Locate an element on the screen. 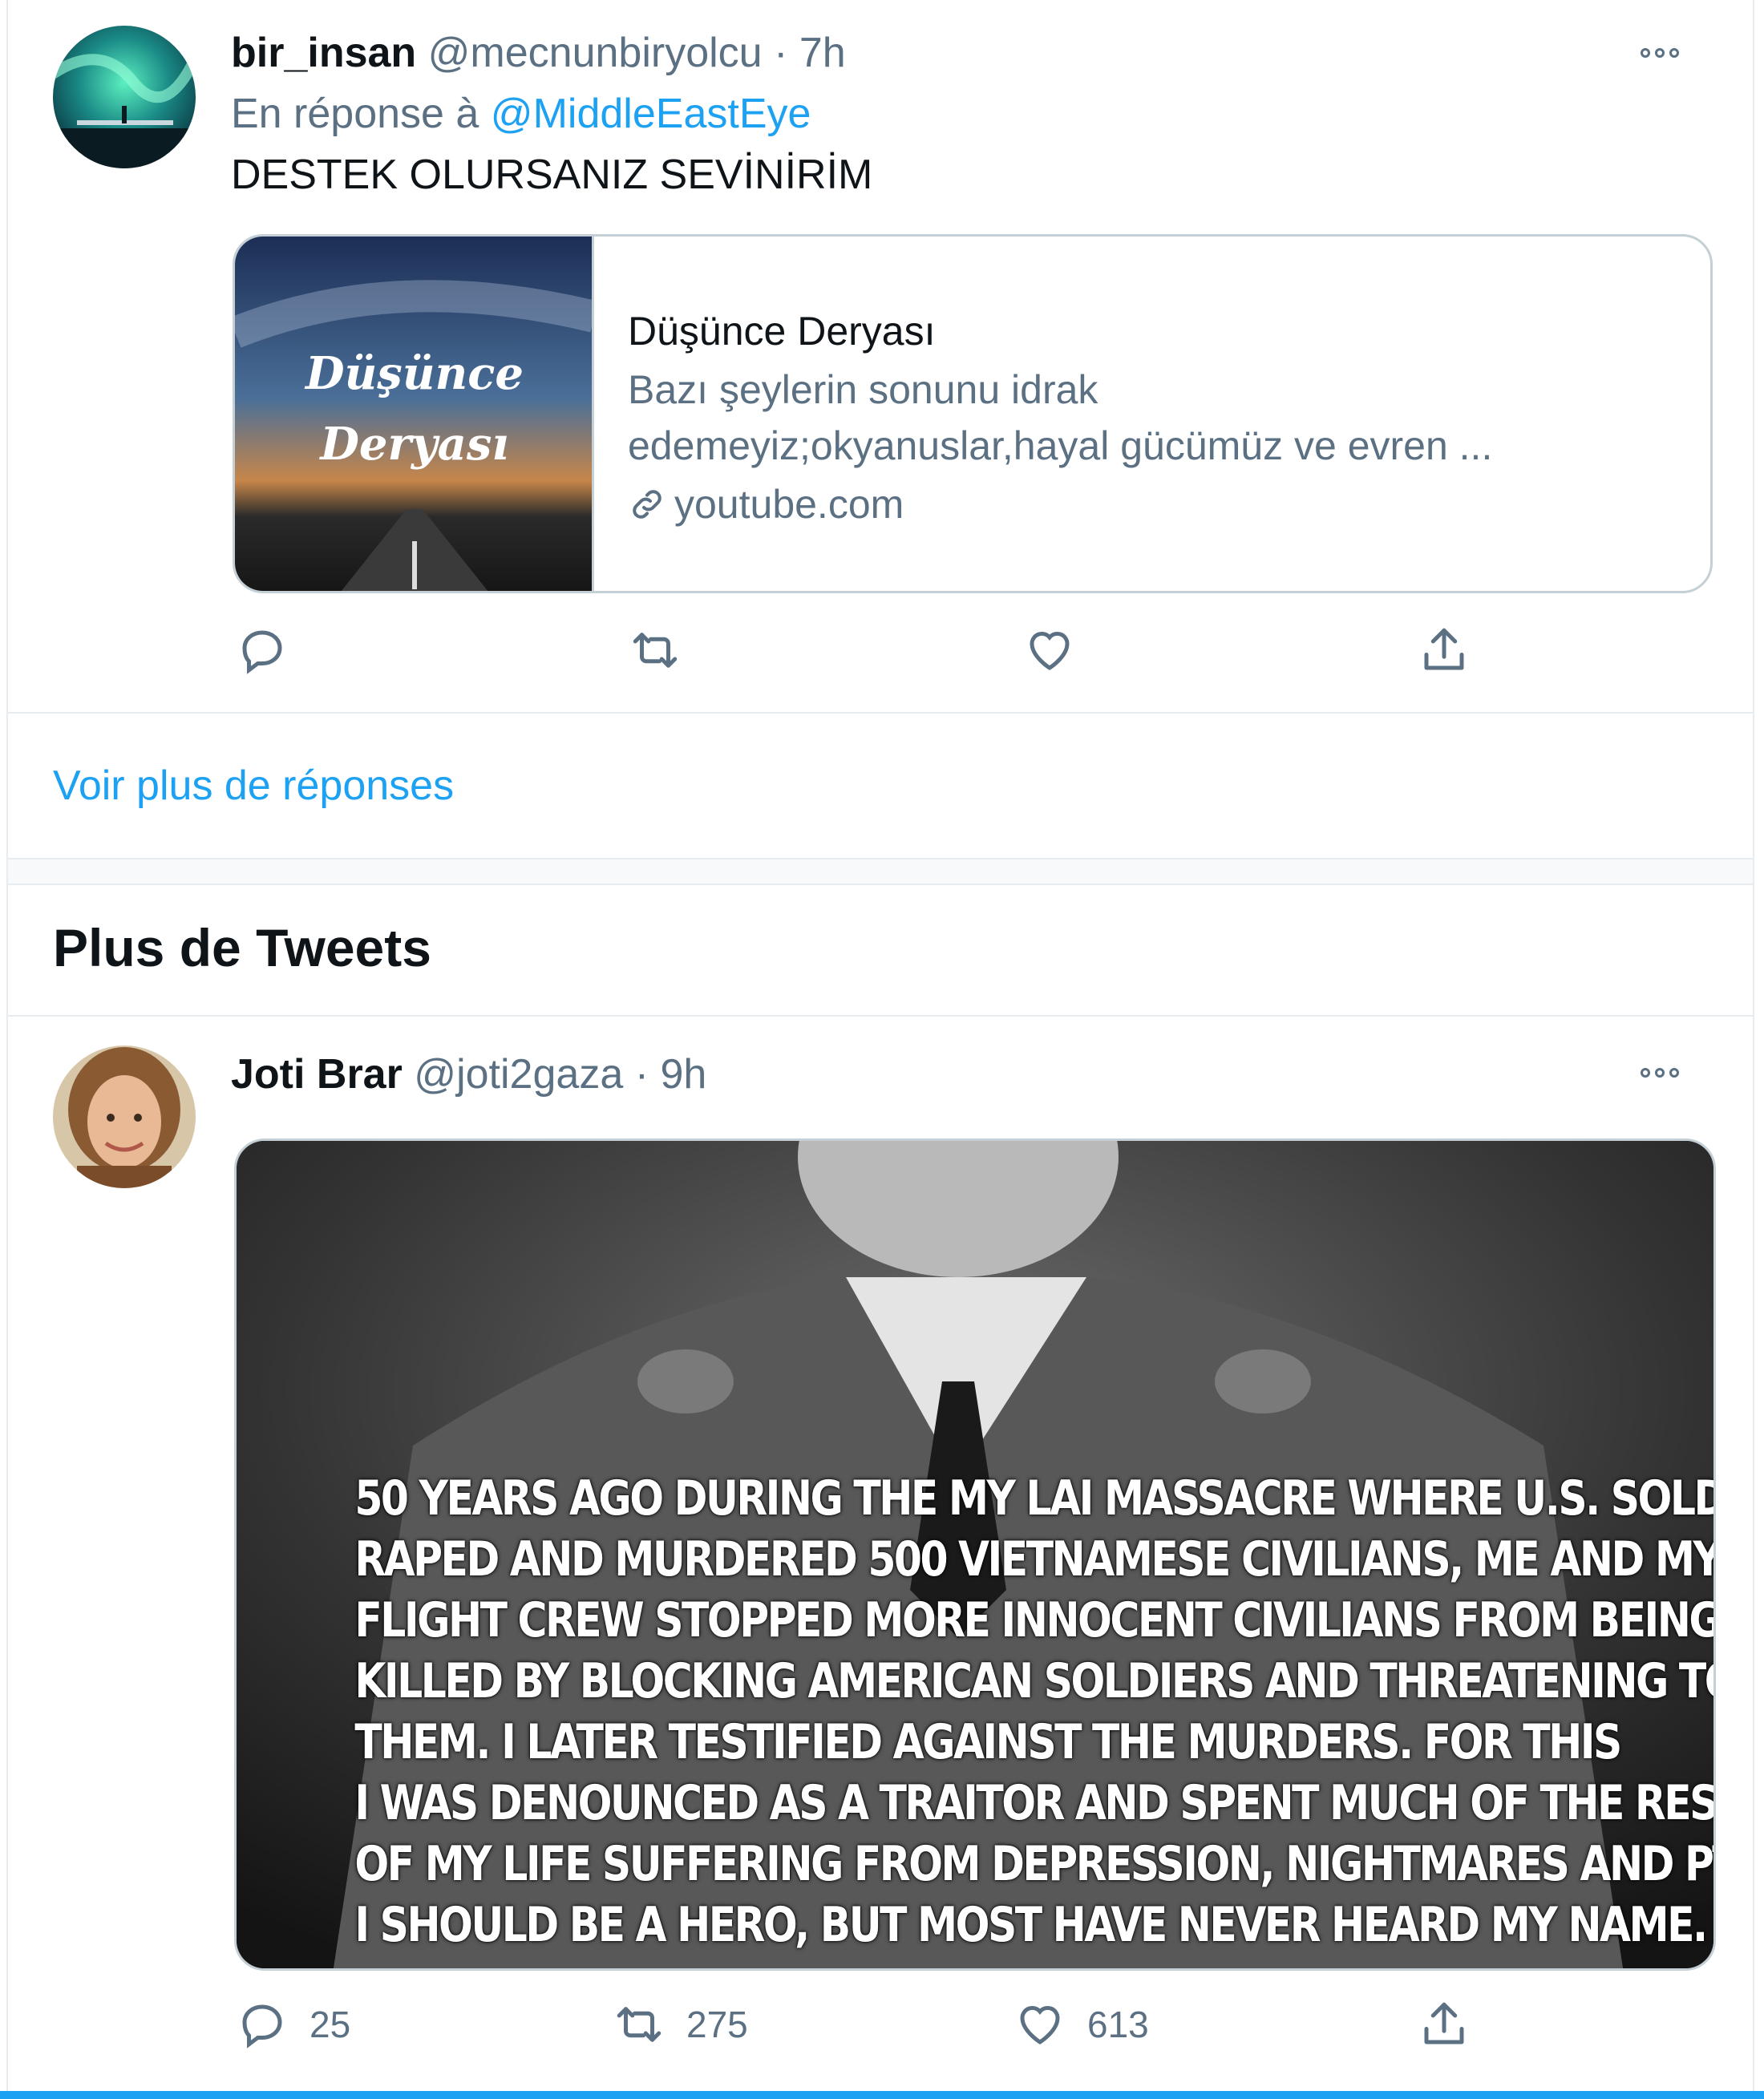 This screenshot has height=2099, width=1764. tweet-header: bir_insan @mecnunbiryolcu · 7h is located at coordinates (538, 53).